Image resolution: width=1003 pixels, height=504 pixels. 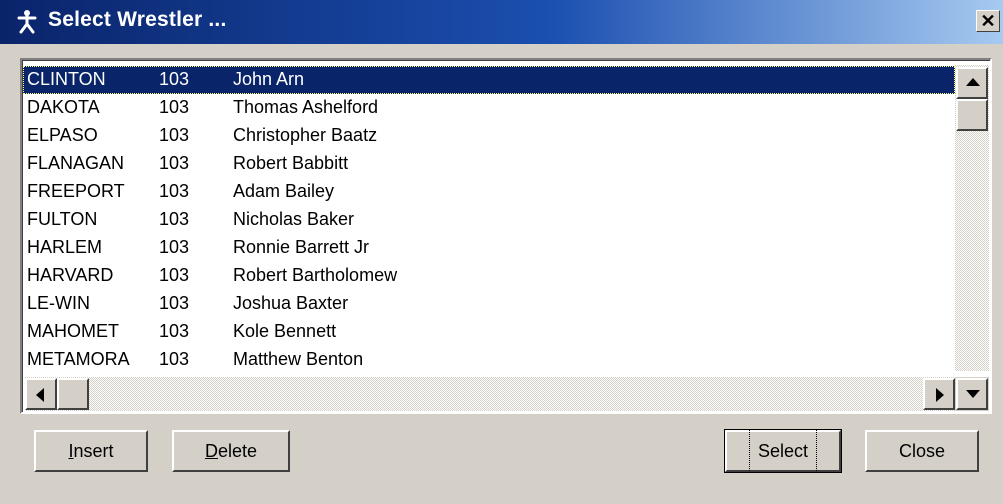 What do you see at coordinates (489, 80) in the screenshot?
I see `list-item: CLINTON 103 John Arn` at bounding box center [489, 80].